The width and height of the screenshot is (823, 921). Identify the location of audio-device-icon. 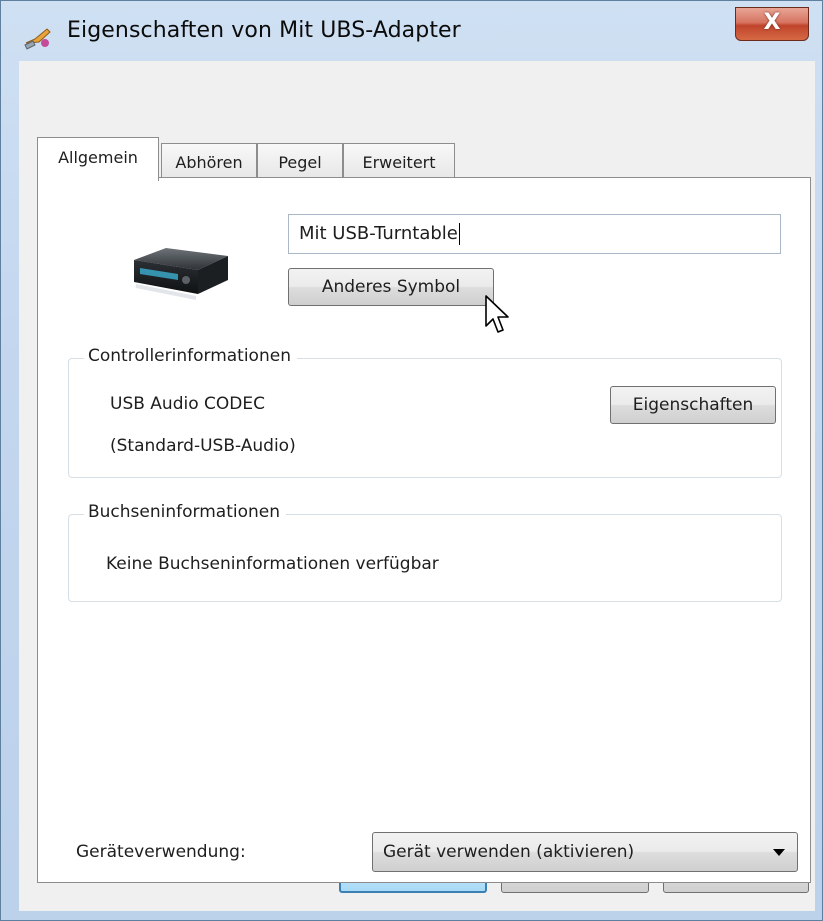
(181, 274).